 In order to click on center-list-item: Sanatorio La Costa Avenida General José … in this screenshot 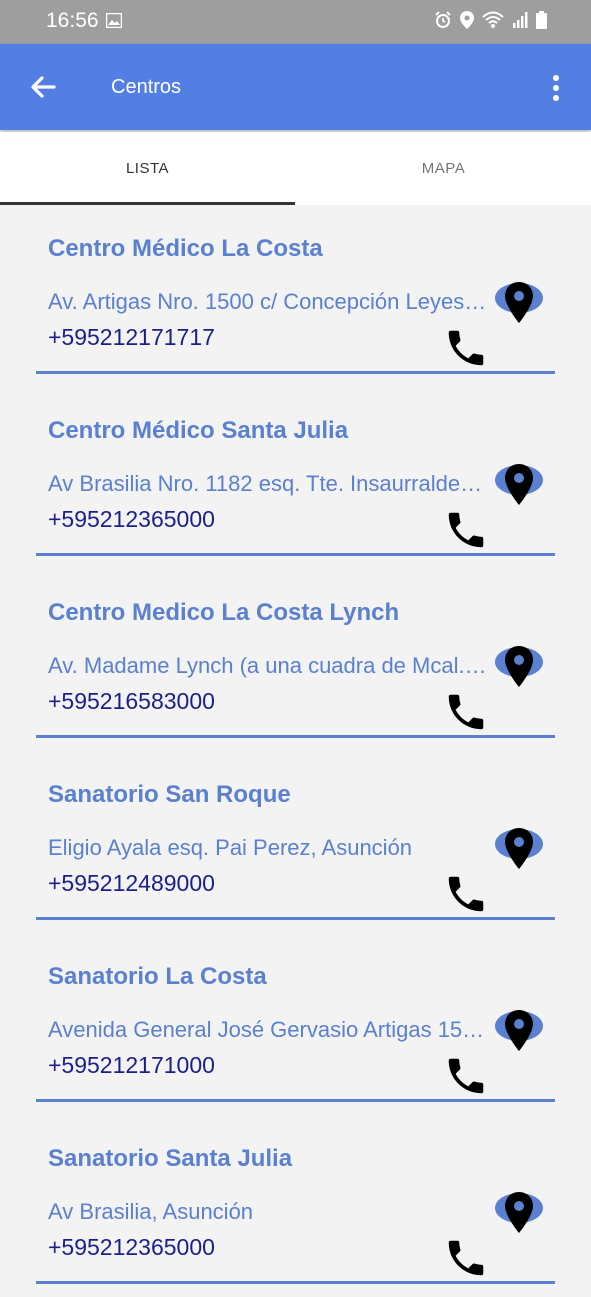, I will do `click(295, 1024)`.